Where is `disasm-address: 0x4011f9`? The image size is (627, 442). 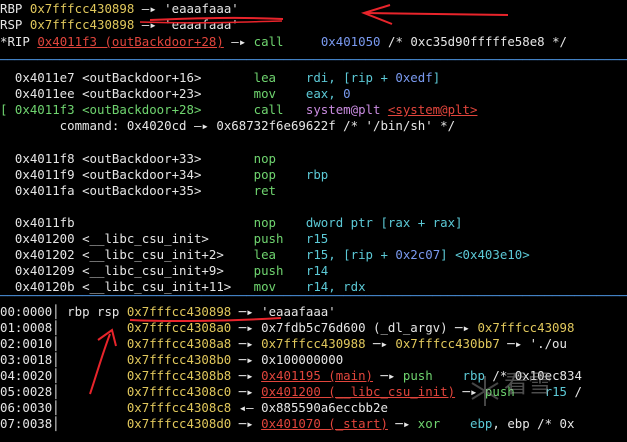
disasm-address: 0x4011f9 is located at coordinates (48, 174).